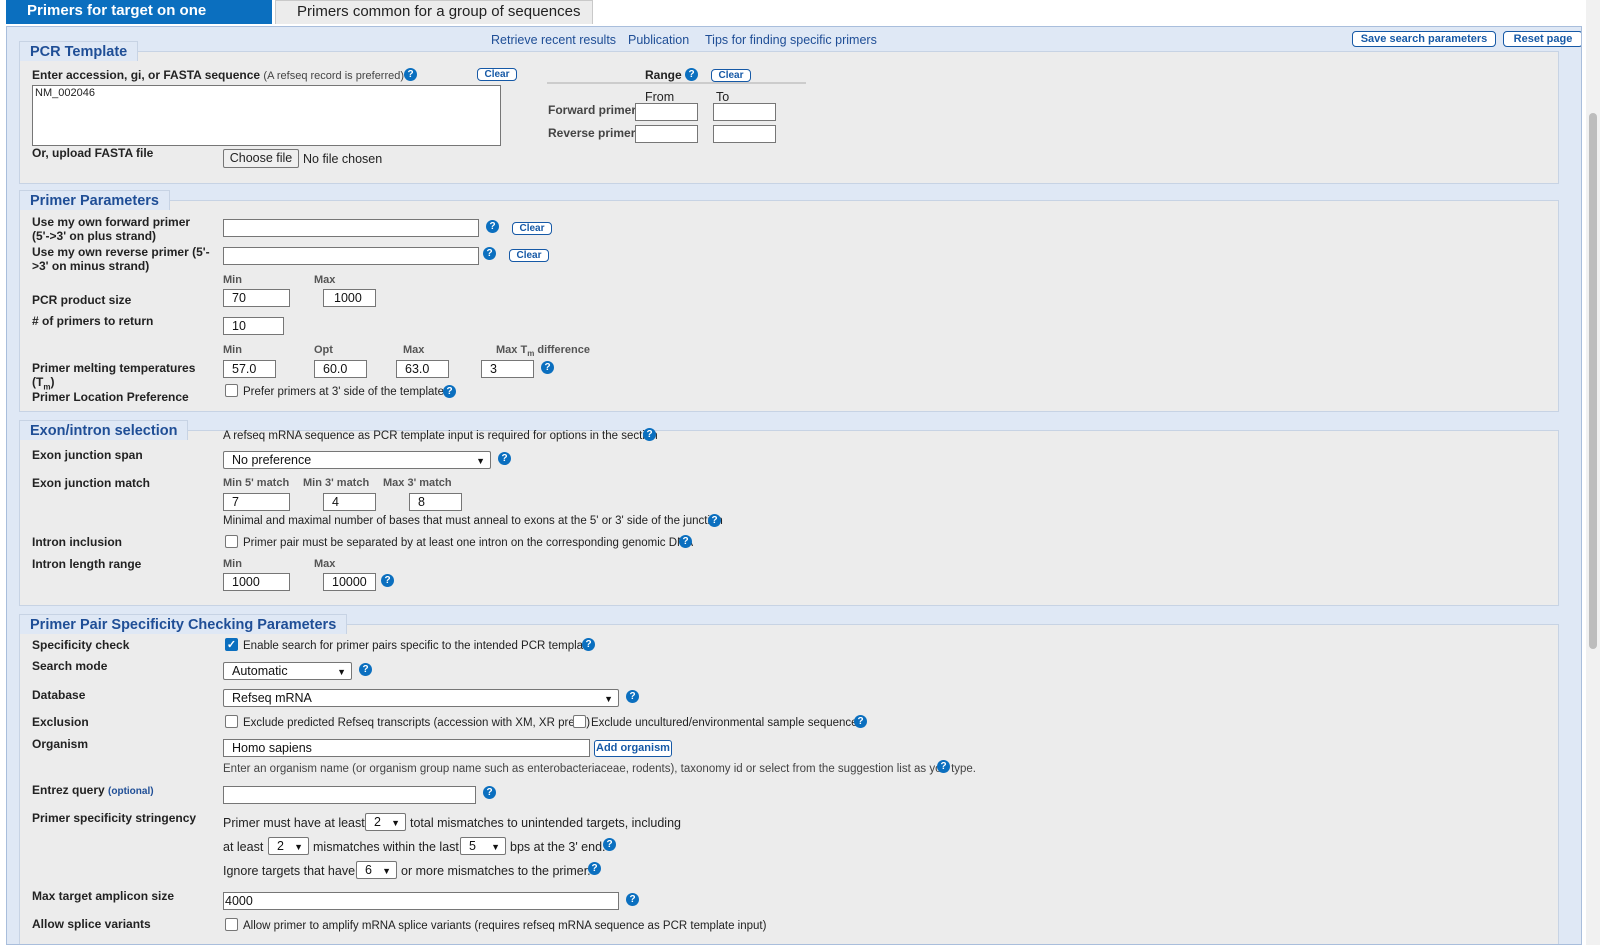  I want to click on exon-junction-span-label: Exon junction span, so click(87, 455).